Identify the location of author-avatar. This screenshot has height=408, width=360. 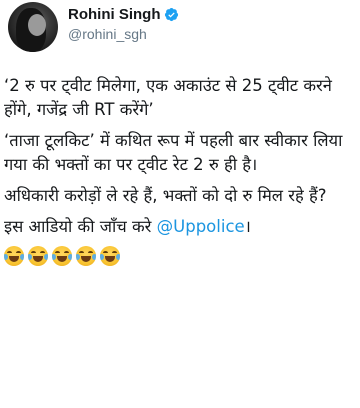
(33, 27).